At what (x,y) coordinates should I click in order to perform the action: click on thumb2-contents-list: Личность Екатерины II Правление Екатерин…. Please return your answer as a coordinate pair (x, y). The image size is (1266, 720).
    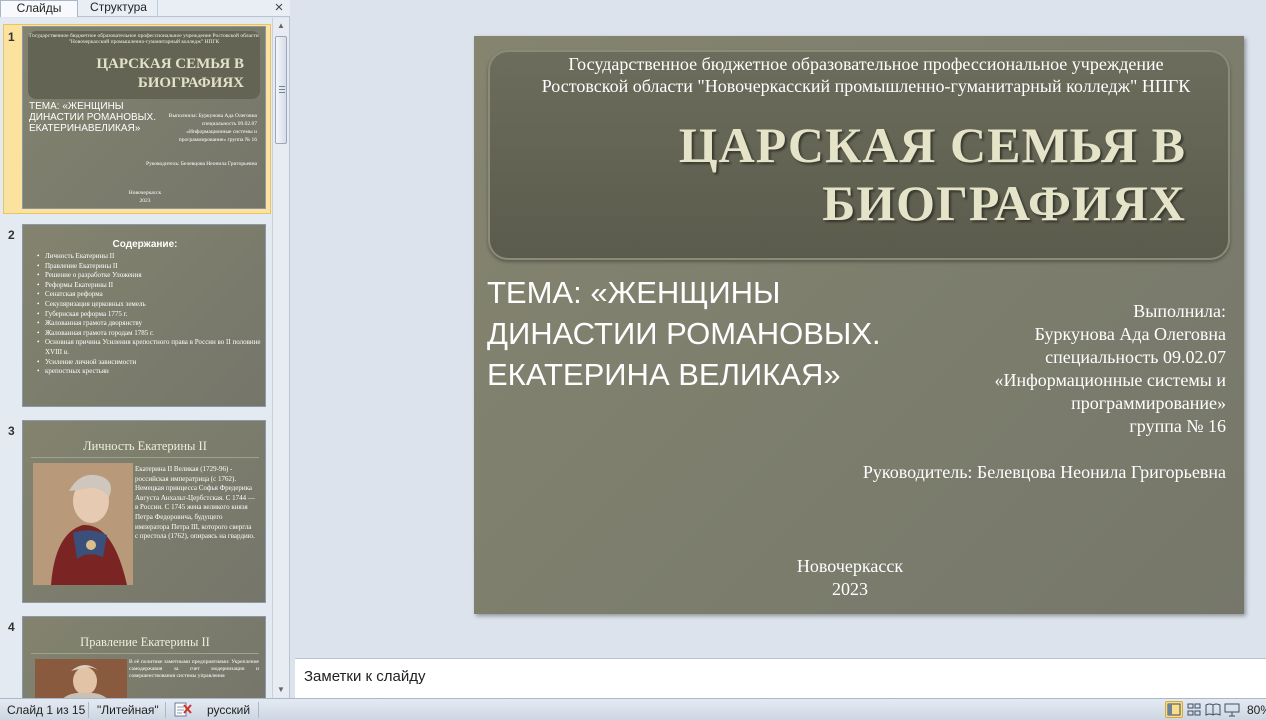
    Looking at the image, I should click on (150, 314).